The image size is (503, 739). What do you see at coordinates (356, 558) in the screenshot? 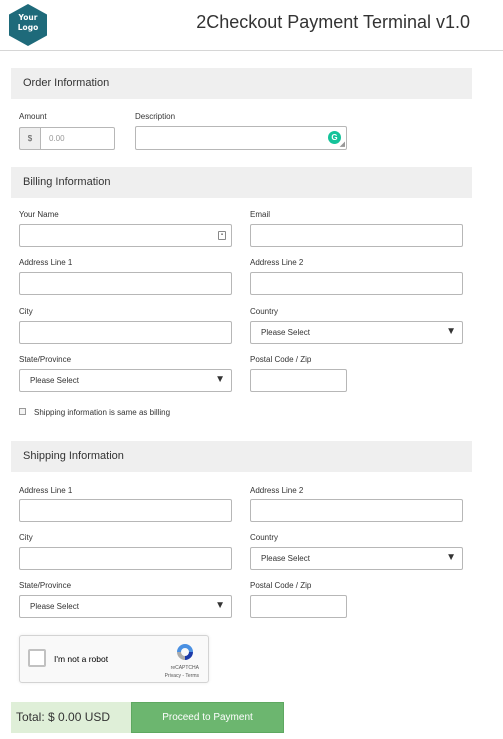
I see `shipping-country-select: Please Select ▼` at bounding box center [356, 558].